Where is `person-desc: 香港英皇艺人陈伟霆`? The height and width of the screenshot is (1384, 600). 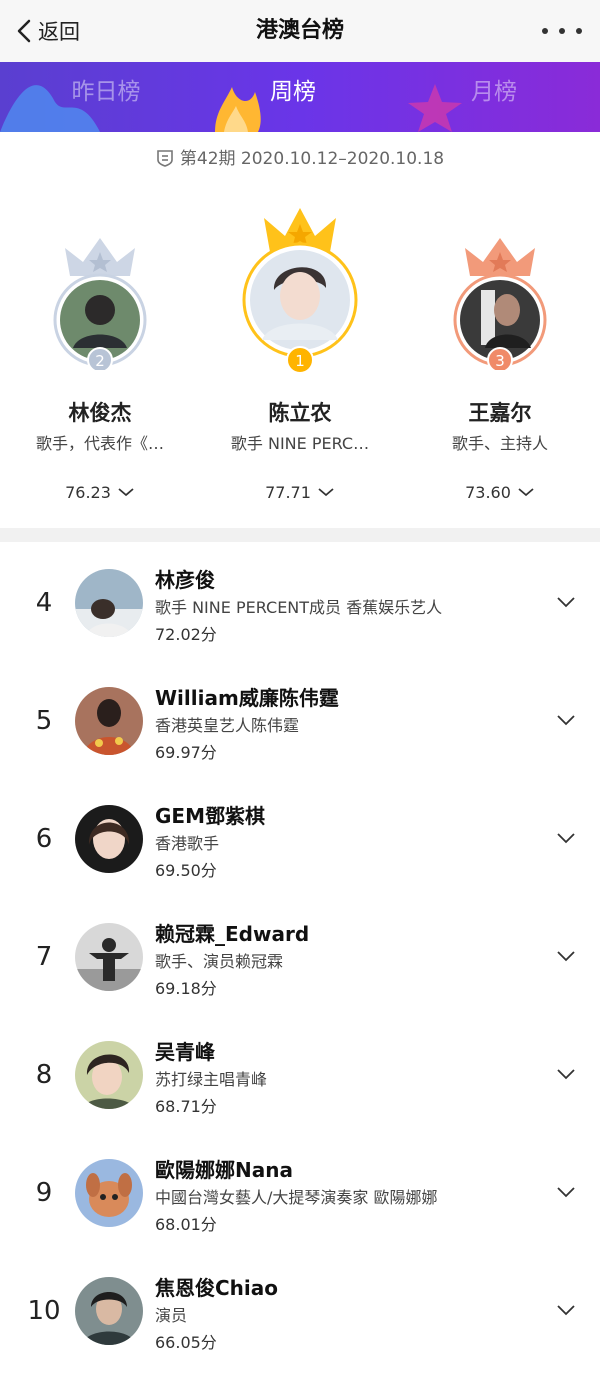
person-desc: 香港英皇艺人陈伟霆 is located at coordinates (227, 725).